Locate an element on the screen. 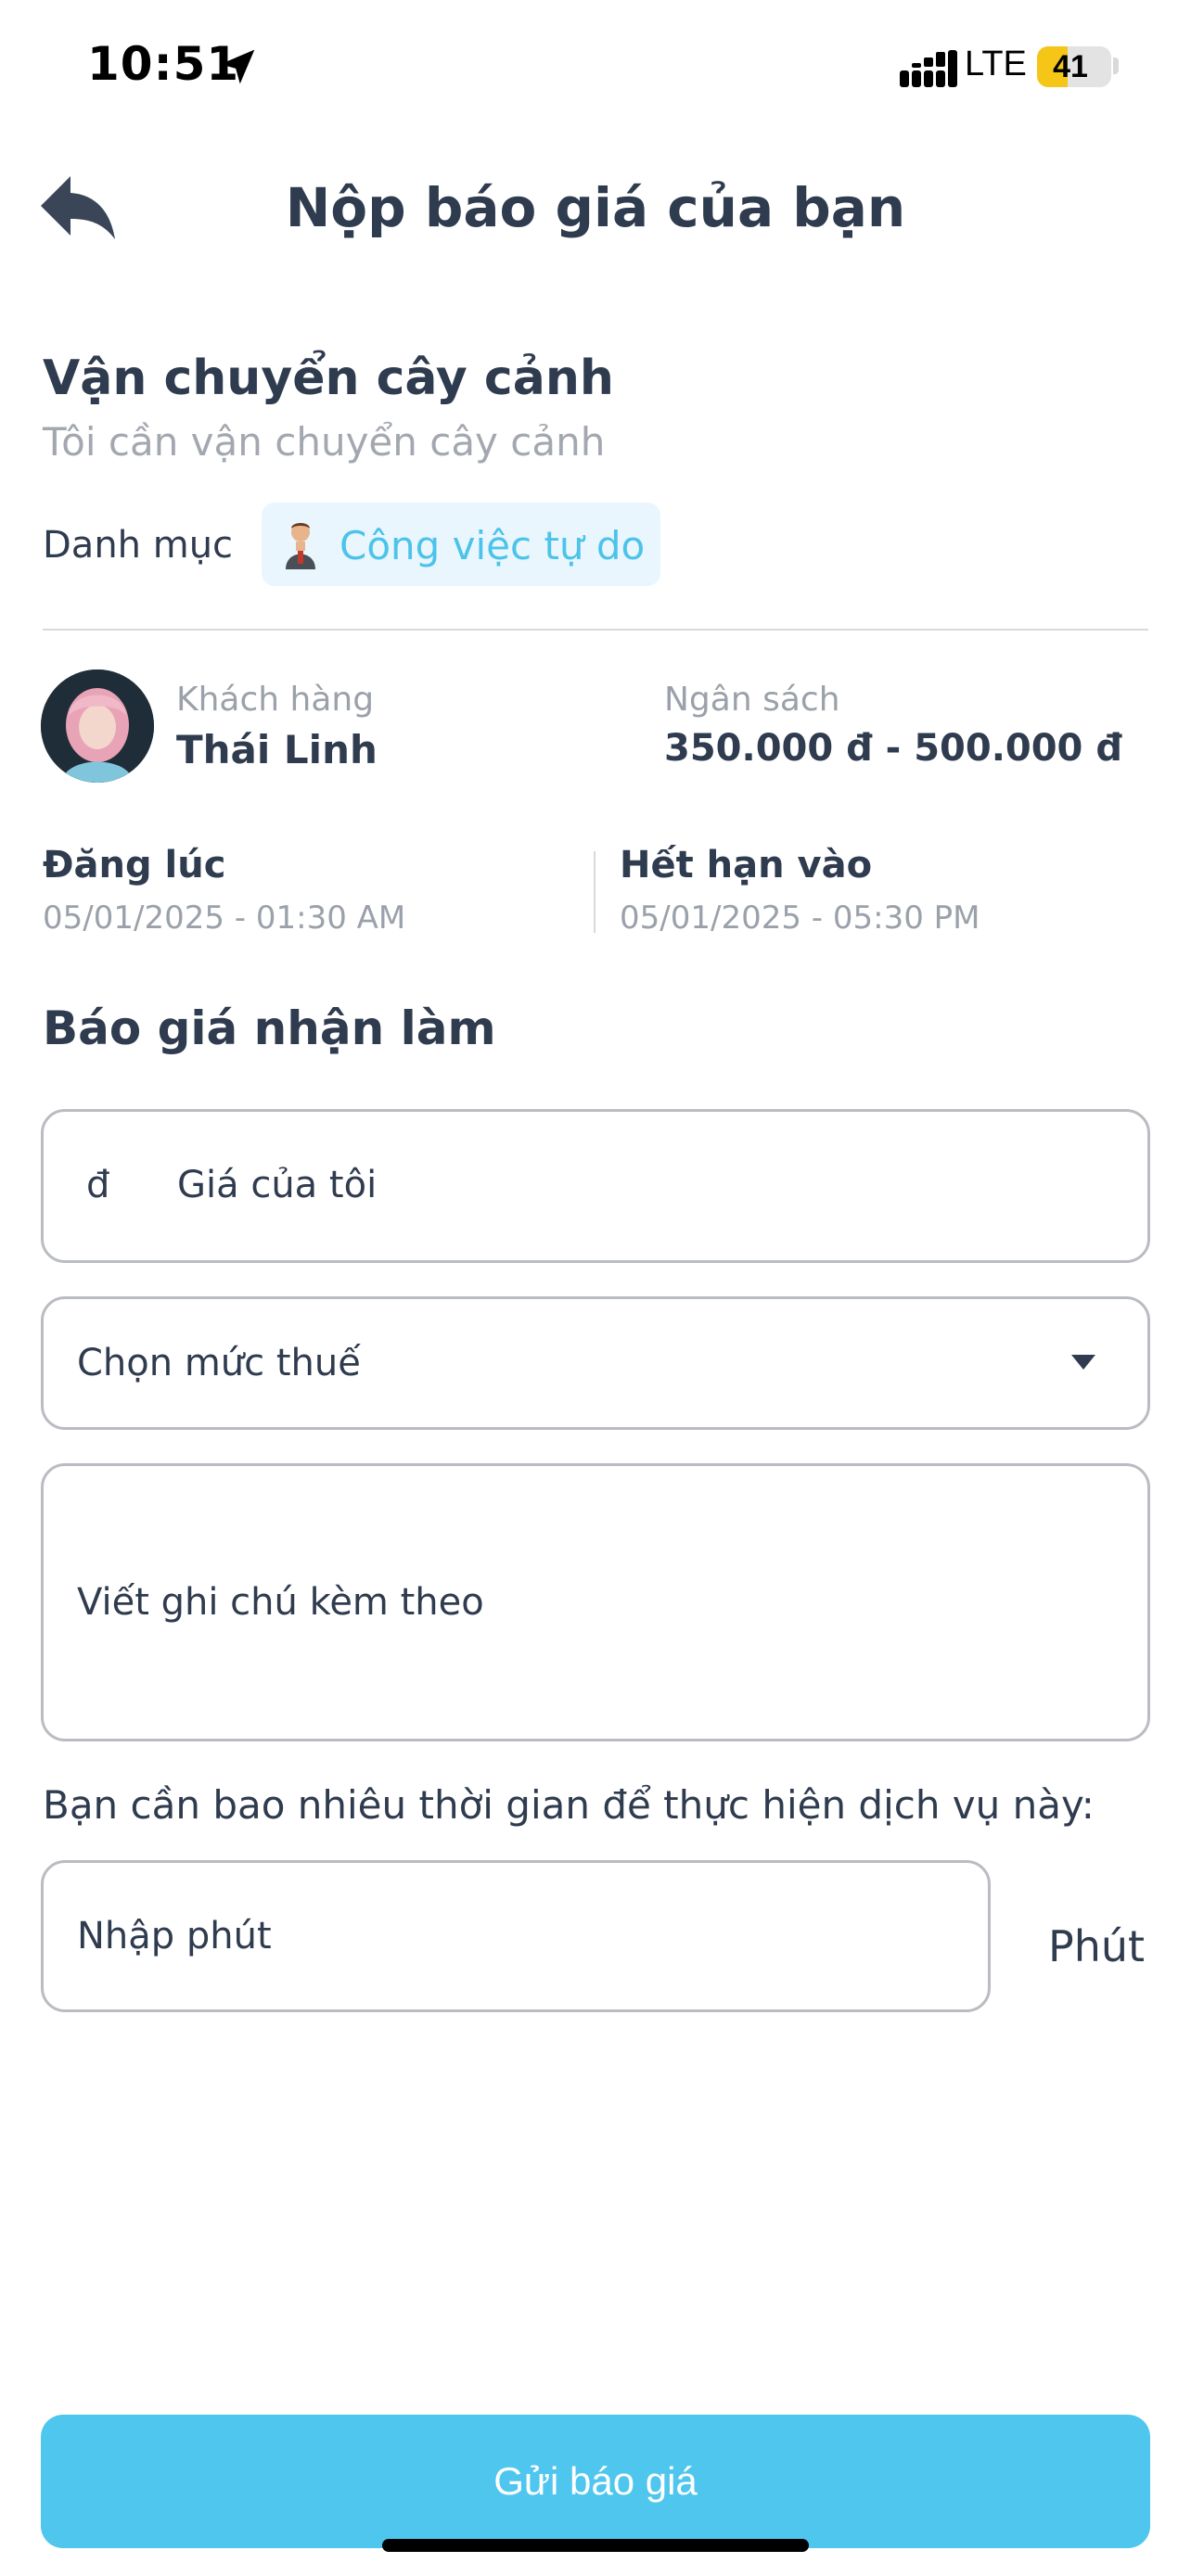 This screenshot has height=2576, width=1191. price-placeholder: Giá của tôi is located at coordinates (277, 1185).